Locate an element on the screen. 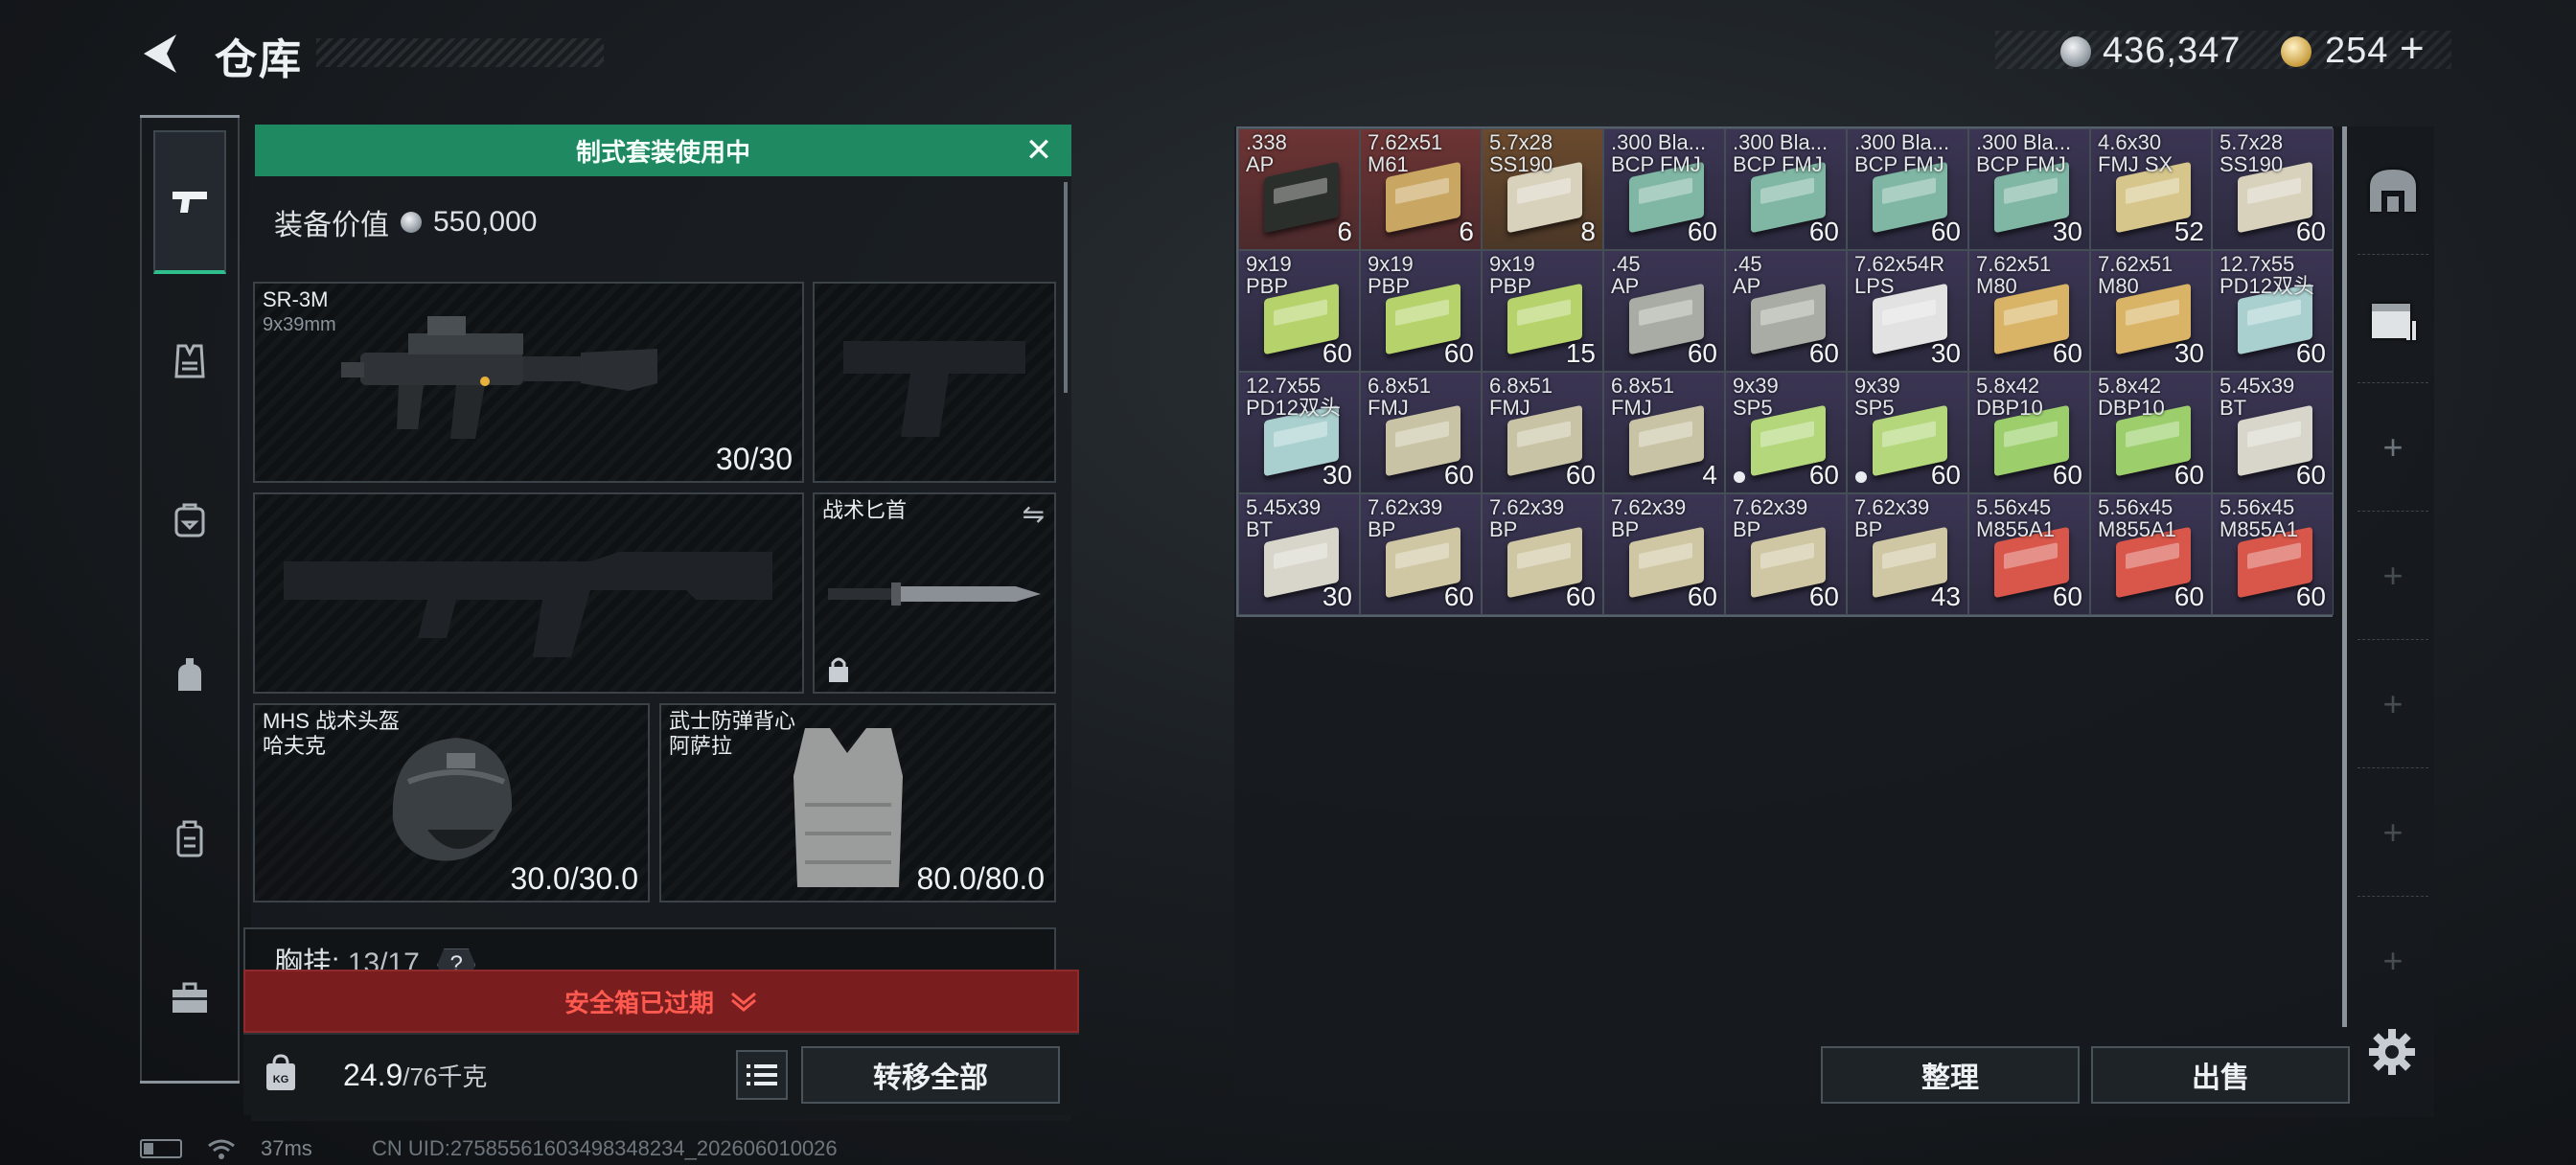 The height and width of the screenshot is (1165, 2576). sort-button: 整理 is located at coordinates (1950, 1075).